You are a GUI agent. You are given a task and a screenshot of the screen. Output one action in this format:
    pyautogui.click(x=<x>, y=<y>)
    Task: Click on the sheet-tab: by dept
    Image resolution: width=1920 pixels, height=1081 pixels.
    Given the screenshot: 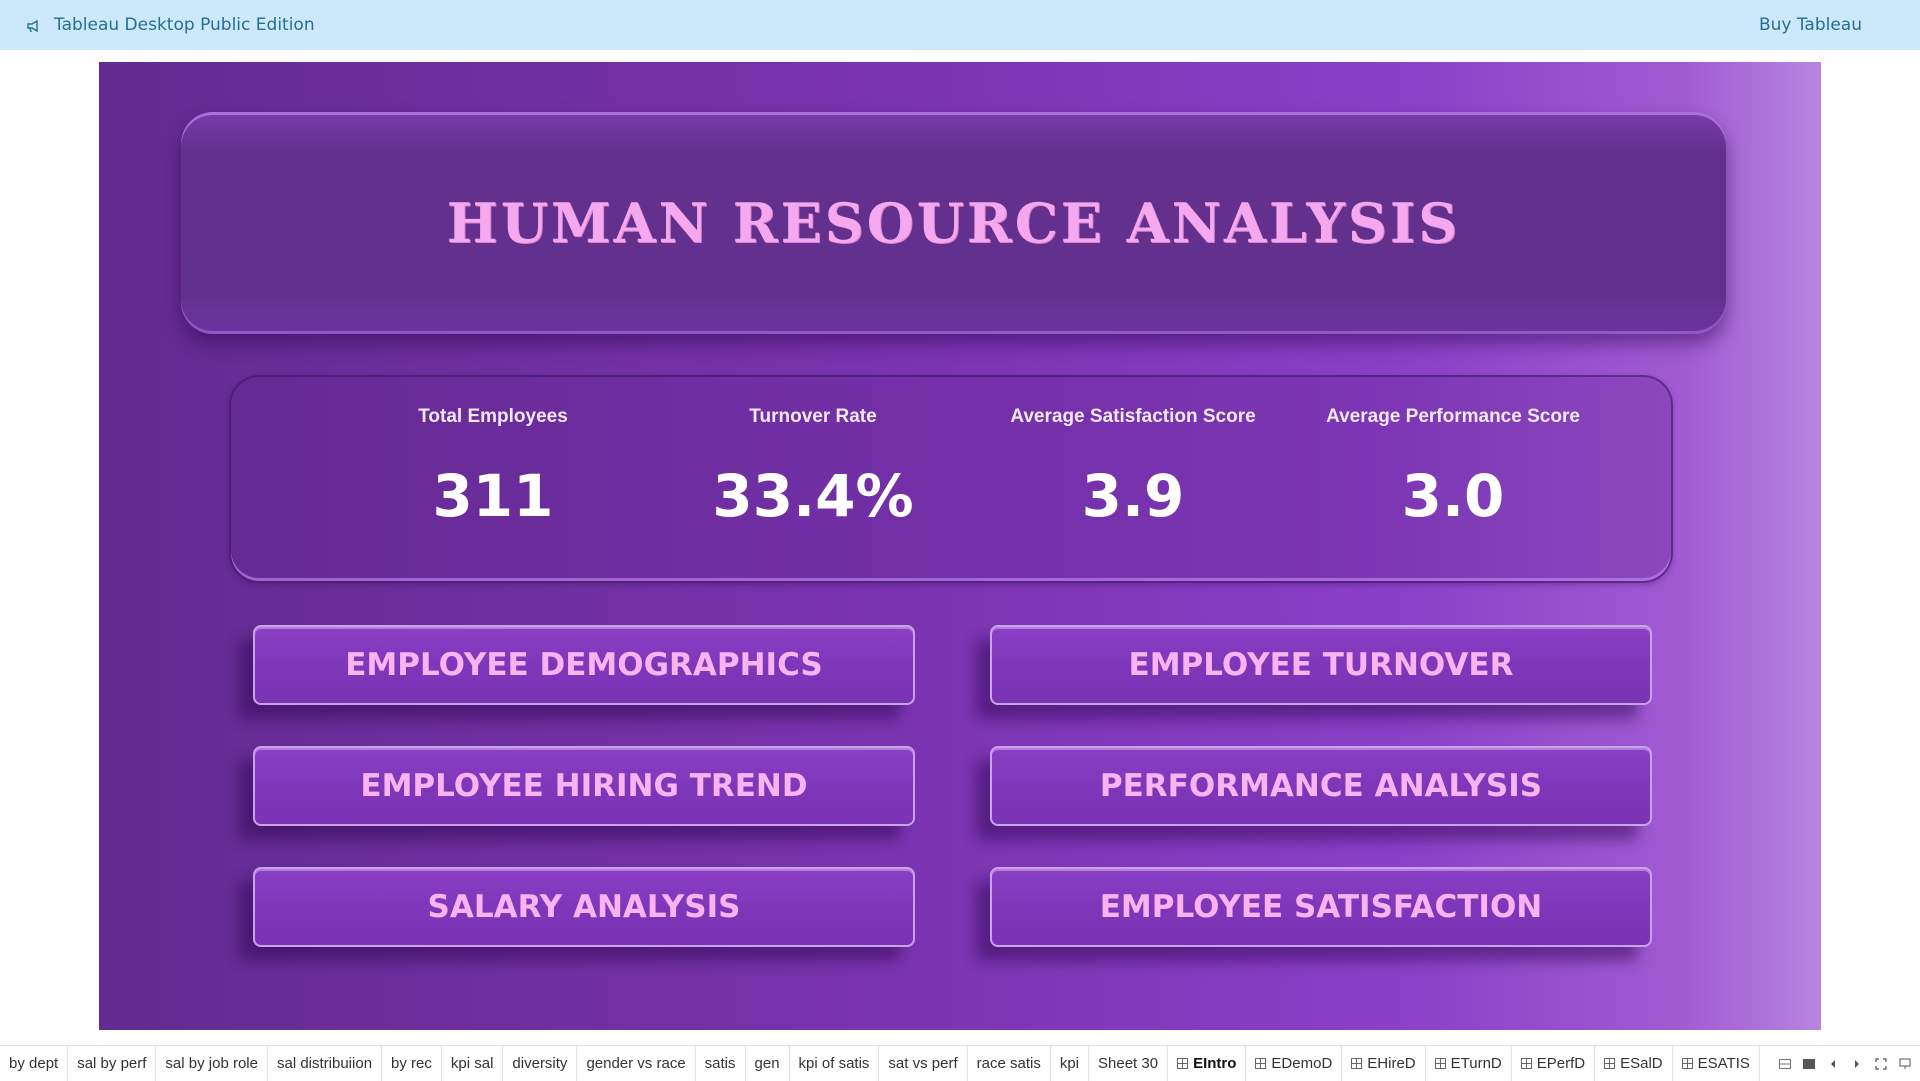 What is the action you would take?
    pyautogui.click(x=34, y=1063)
    